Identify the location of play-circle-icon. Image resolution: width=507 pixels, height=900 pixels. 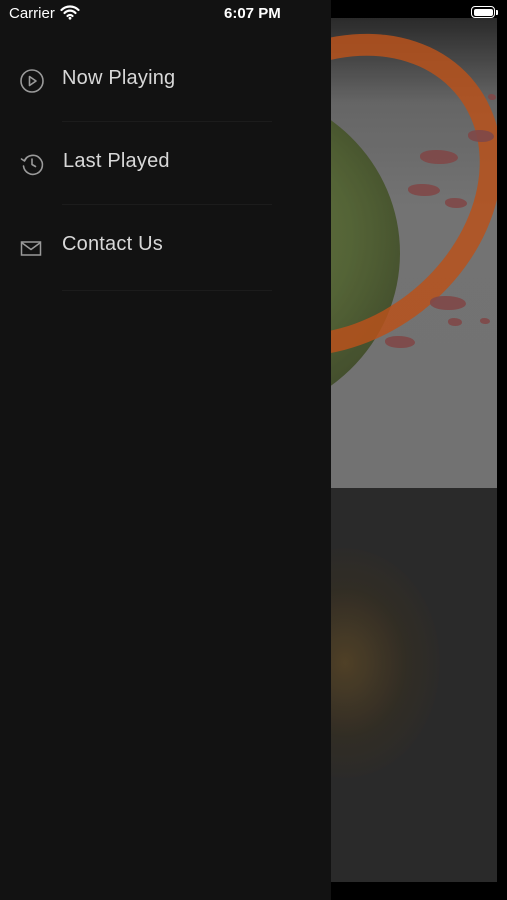
(32, 81).